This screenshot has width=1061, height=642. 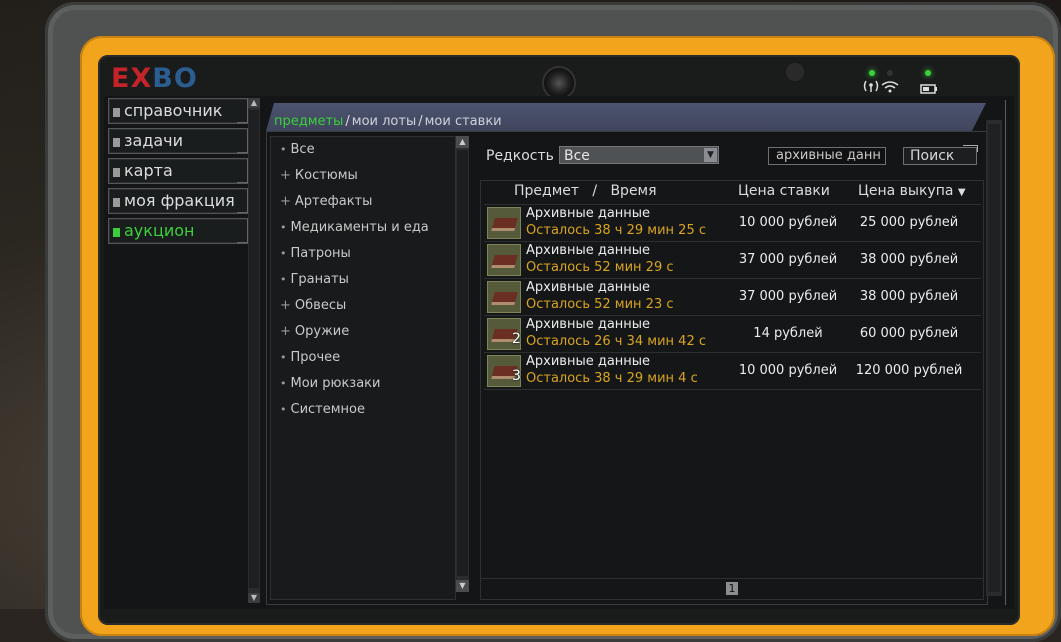 I want to click on category-scrollbar: ▲ ▼, so click(x=462, y=364).